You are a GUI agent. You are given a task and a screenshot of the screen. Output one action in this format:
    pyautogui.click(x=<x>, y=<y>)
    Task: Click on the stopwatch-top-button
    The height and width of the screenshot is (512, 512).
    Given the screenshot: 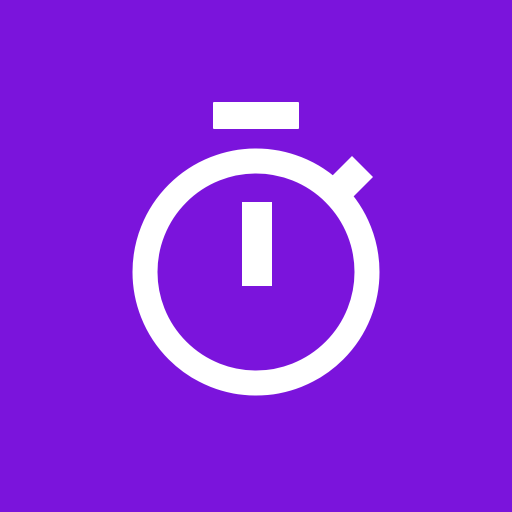 What is the action you would take?
    pyautogui.click(x=256, y=115)
    